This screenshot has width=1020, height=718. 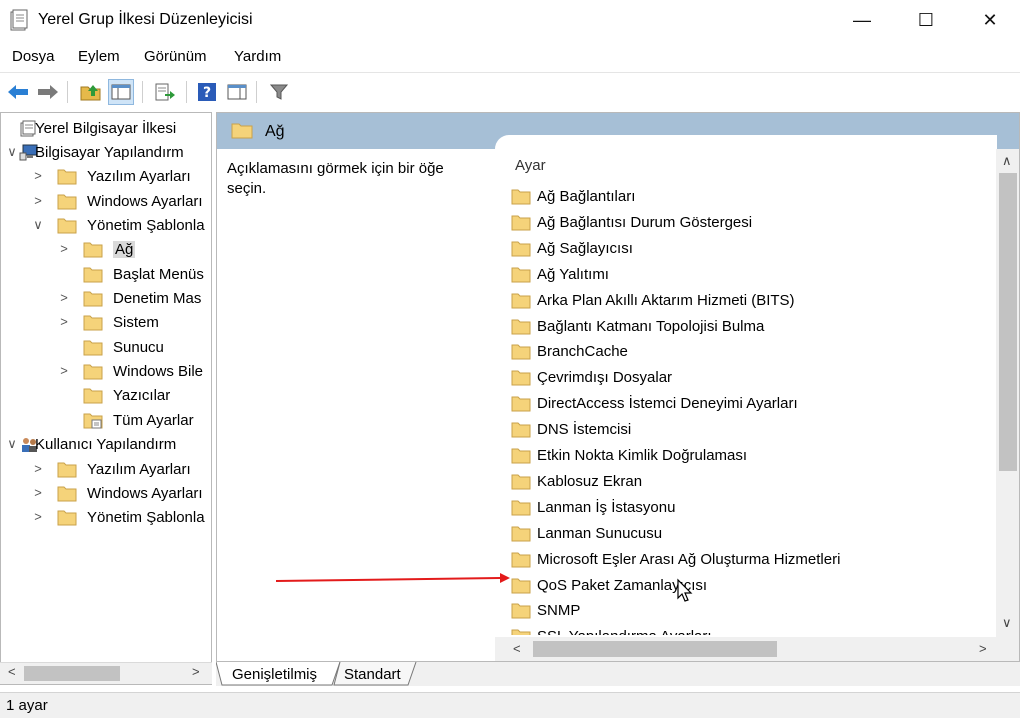 I want to click on tree-horizontal-scrollbar: < >, so click(x=106, y=673).